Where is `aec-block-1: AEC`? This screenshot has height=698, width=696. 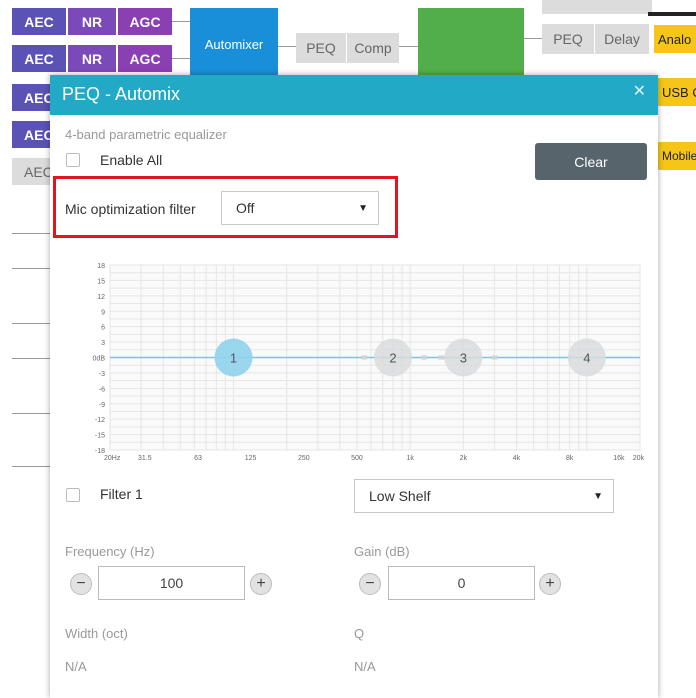
aec-block-1: AEC is located at coordinates (39, 21).